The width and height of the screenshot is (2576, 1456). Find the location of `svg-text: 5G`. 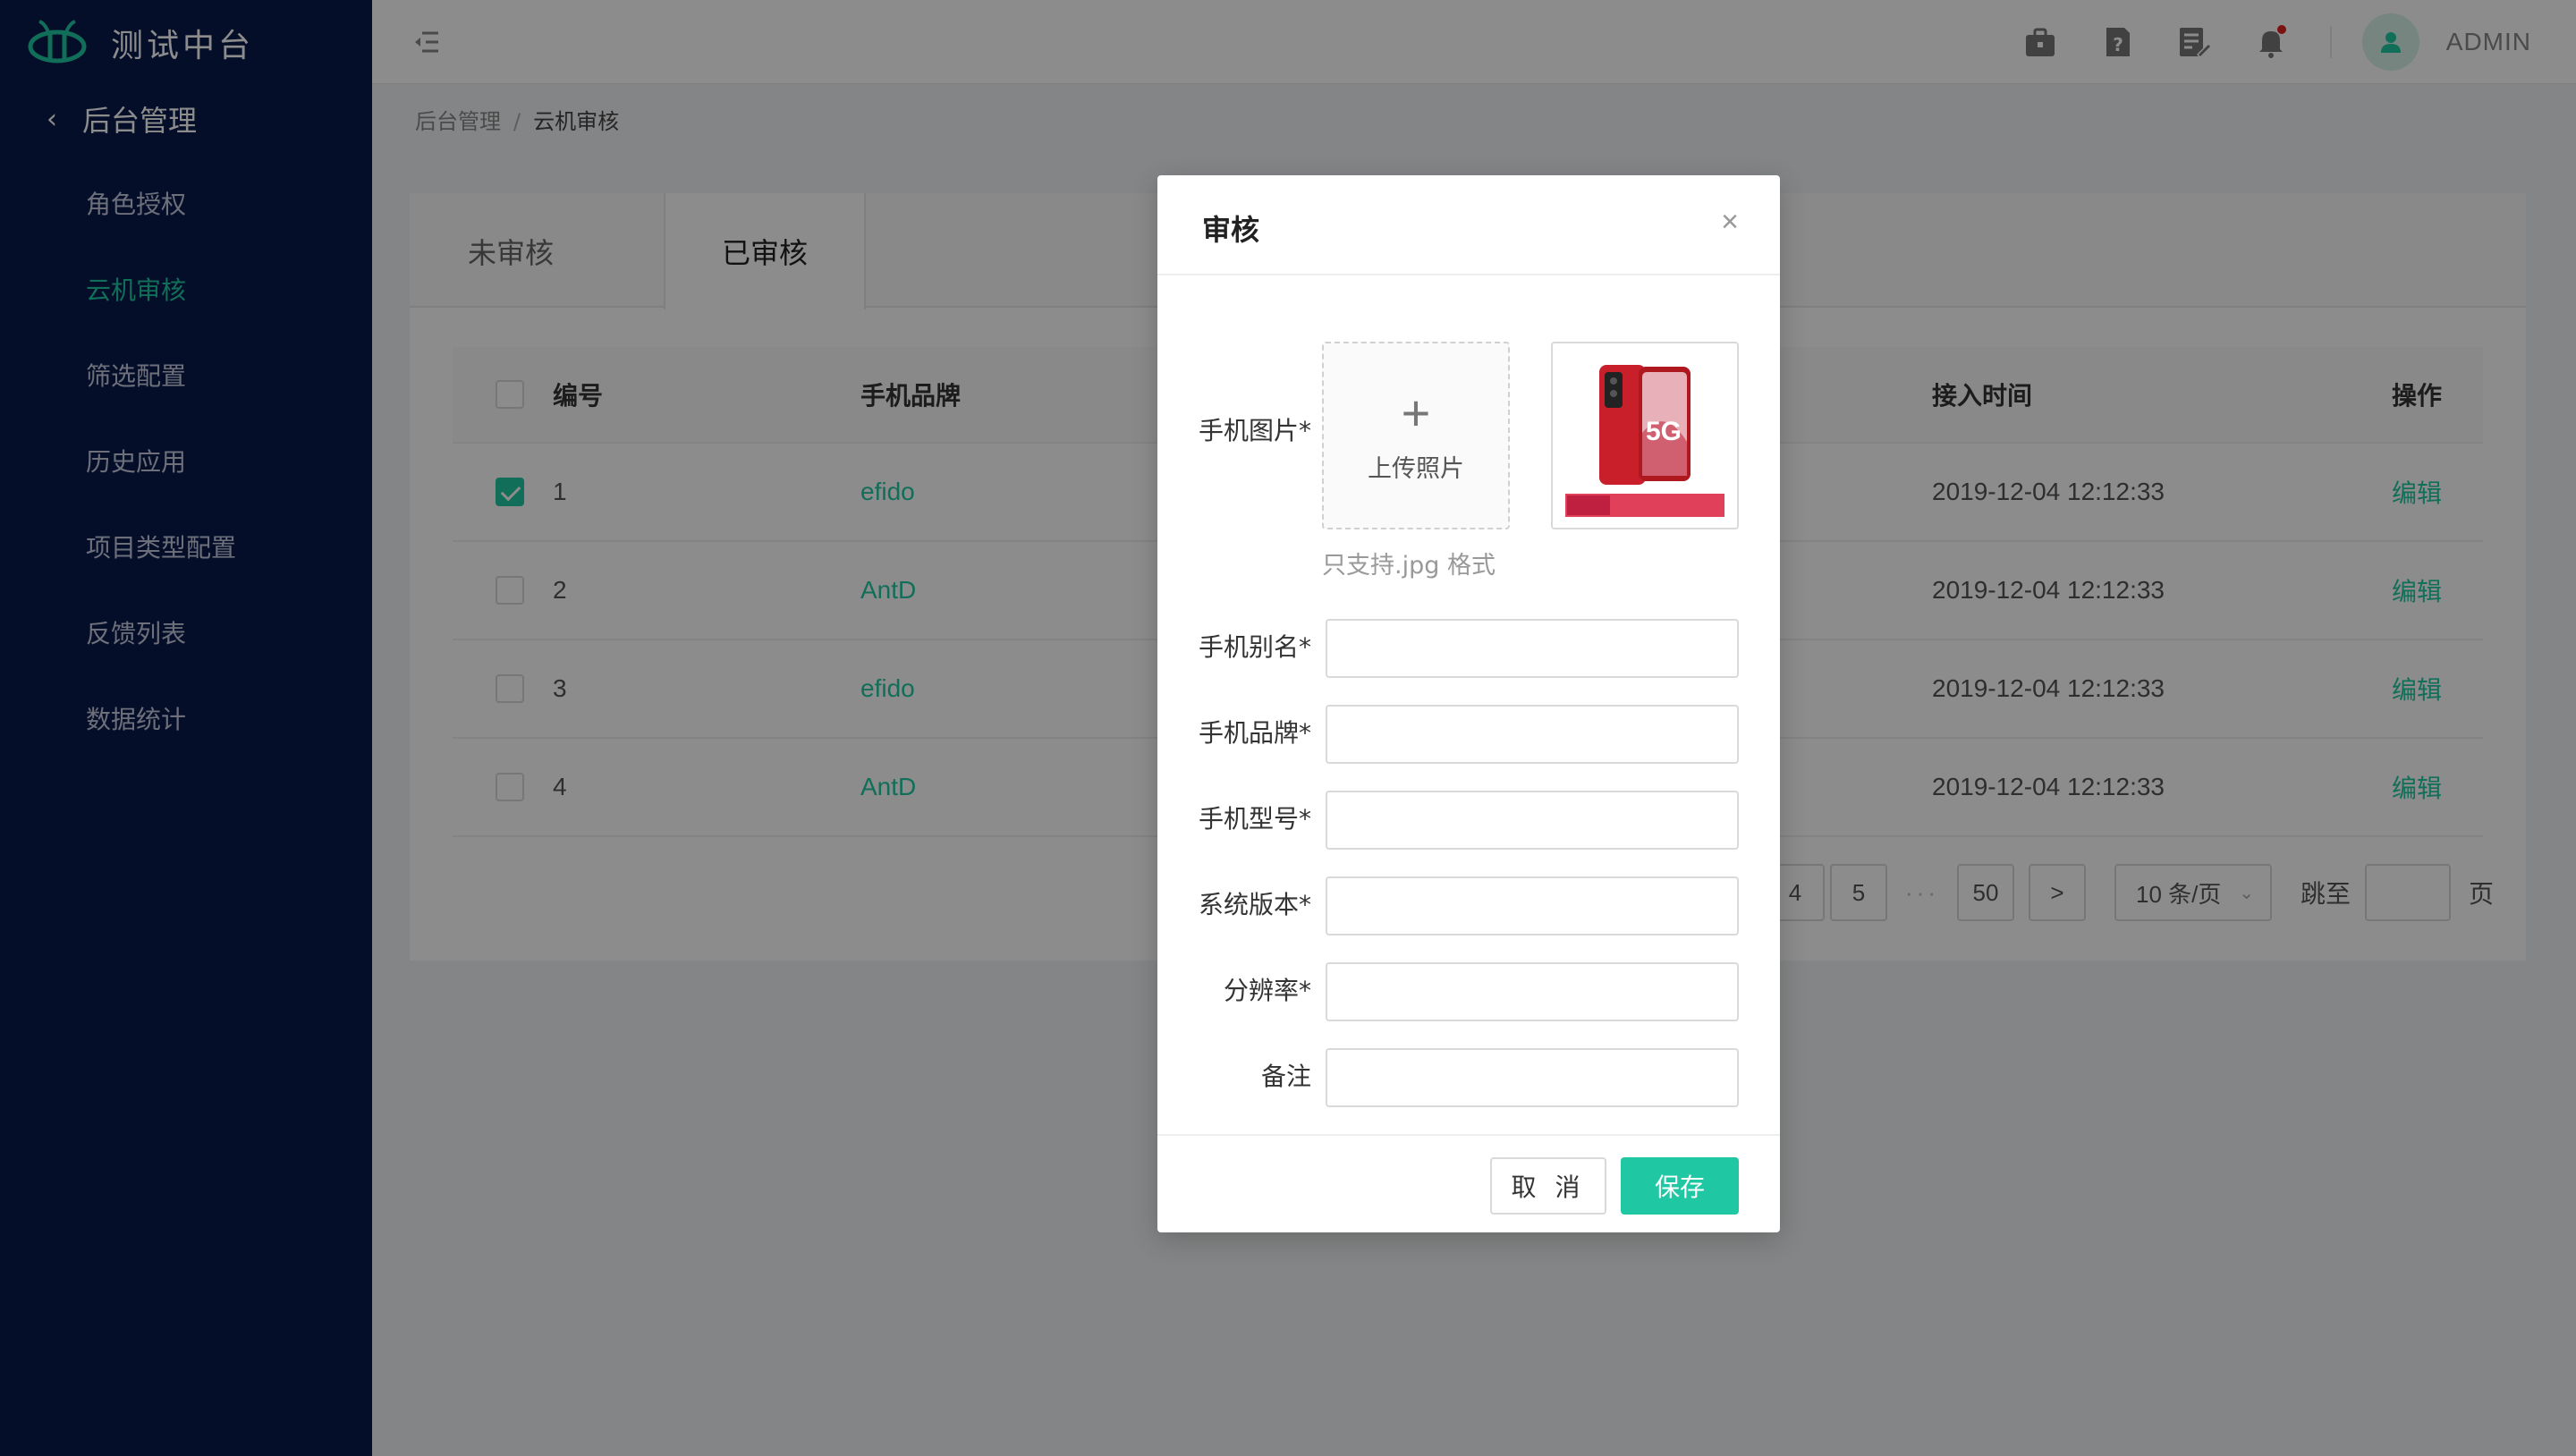

svg-text: 5G is located at coordinates (1664, 431).